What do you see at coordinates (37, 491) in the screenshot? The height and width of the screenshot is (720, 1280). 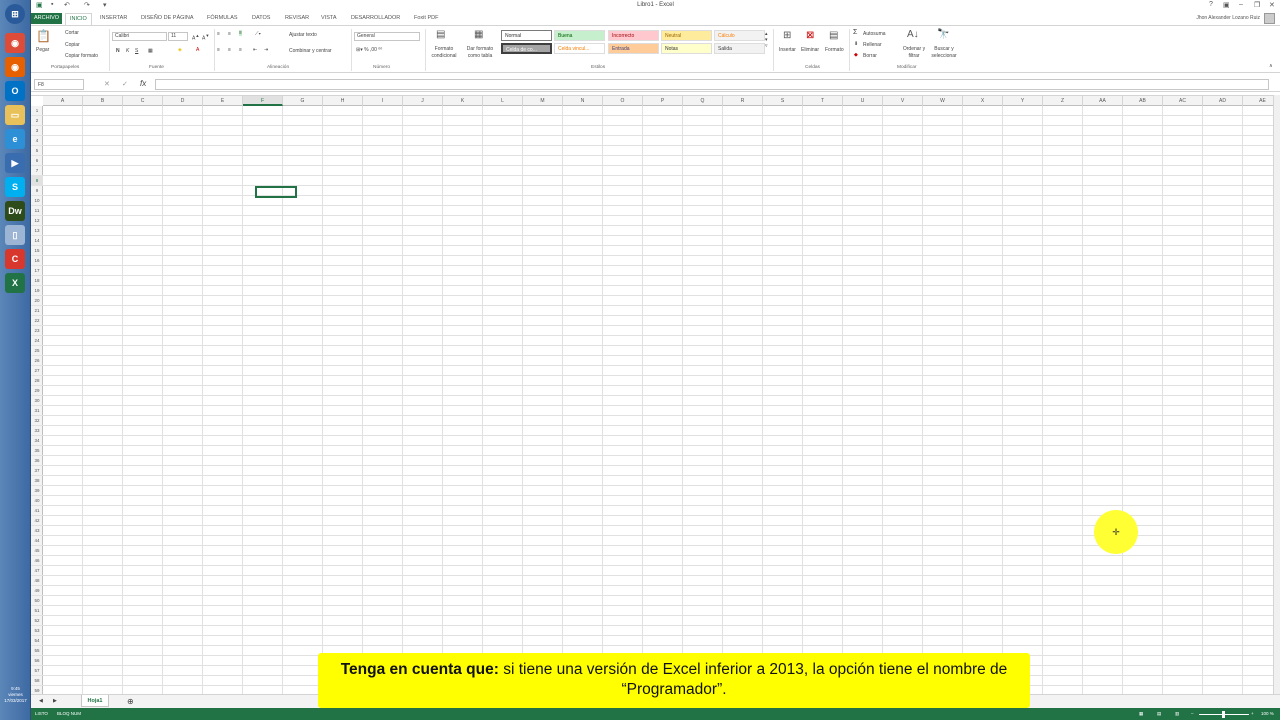 I see `row-header: 39` at bounding box center [37, 491].